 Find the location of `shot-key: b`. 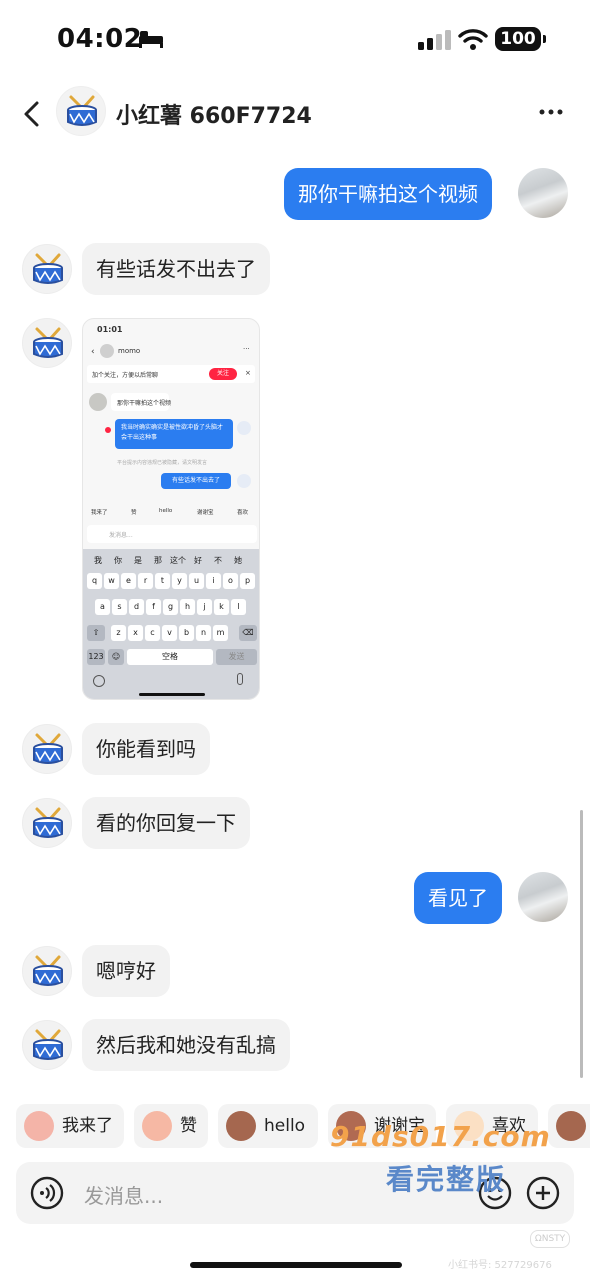

shot-key: b is located at coordinates (186, 633).